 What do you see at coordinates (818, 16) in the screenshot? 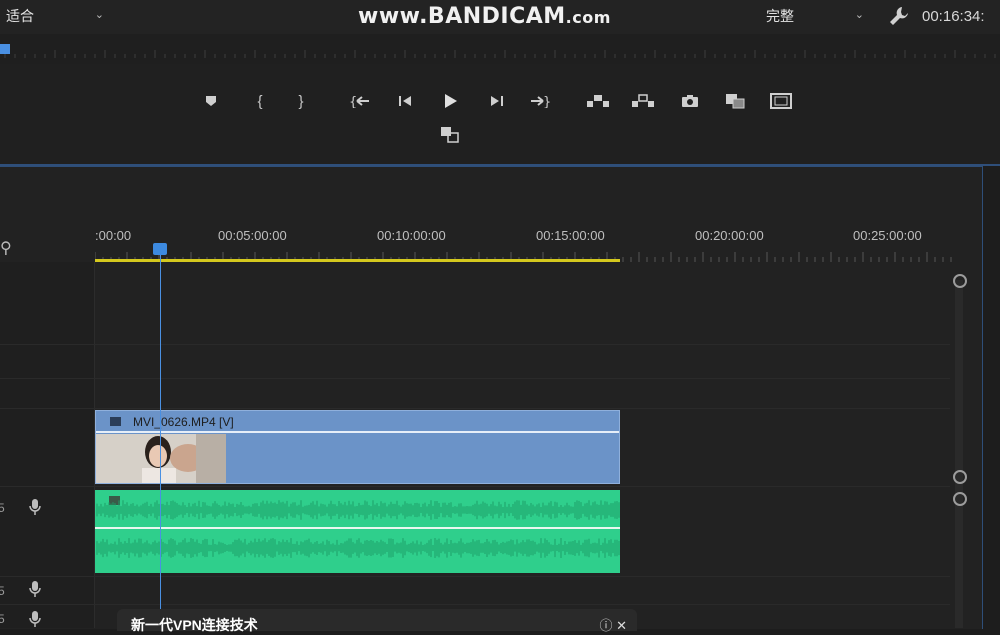
I see `playback-resolution-dropdown: 完整 ⌄` at bounding box center [818, 16].